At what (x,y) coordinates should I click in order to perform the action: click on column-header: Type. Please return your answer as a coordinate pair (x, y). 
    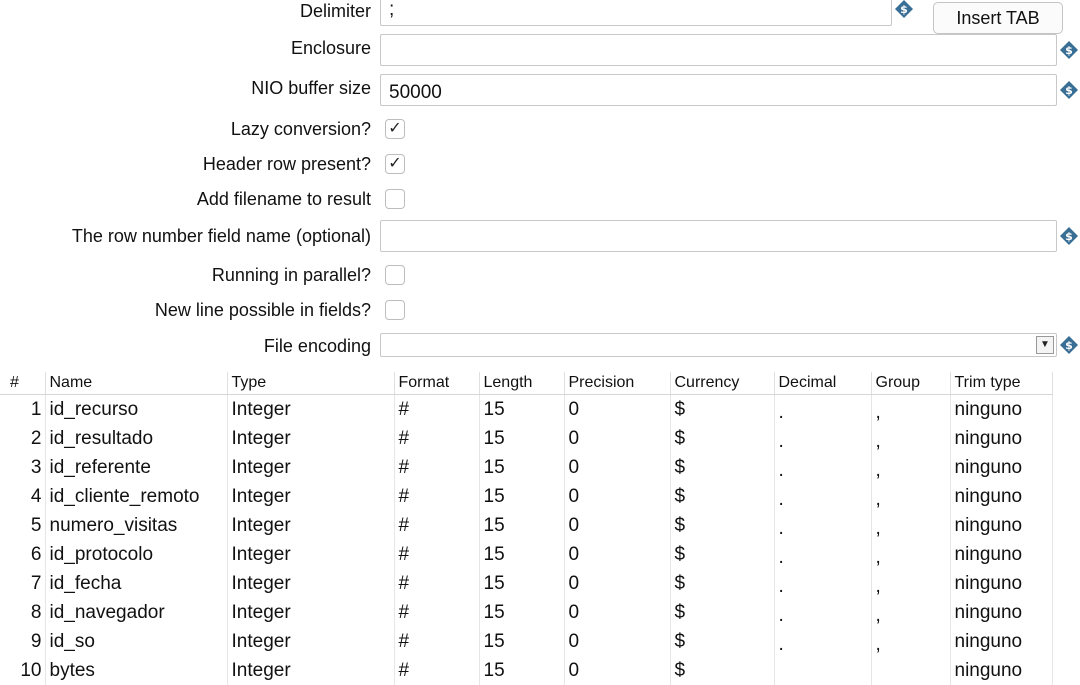
    Looking at the image, I should click on (311, 383).